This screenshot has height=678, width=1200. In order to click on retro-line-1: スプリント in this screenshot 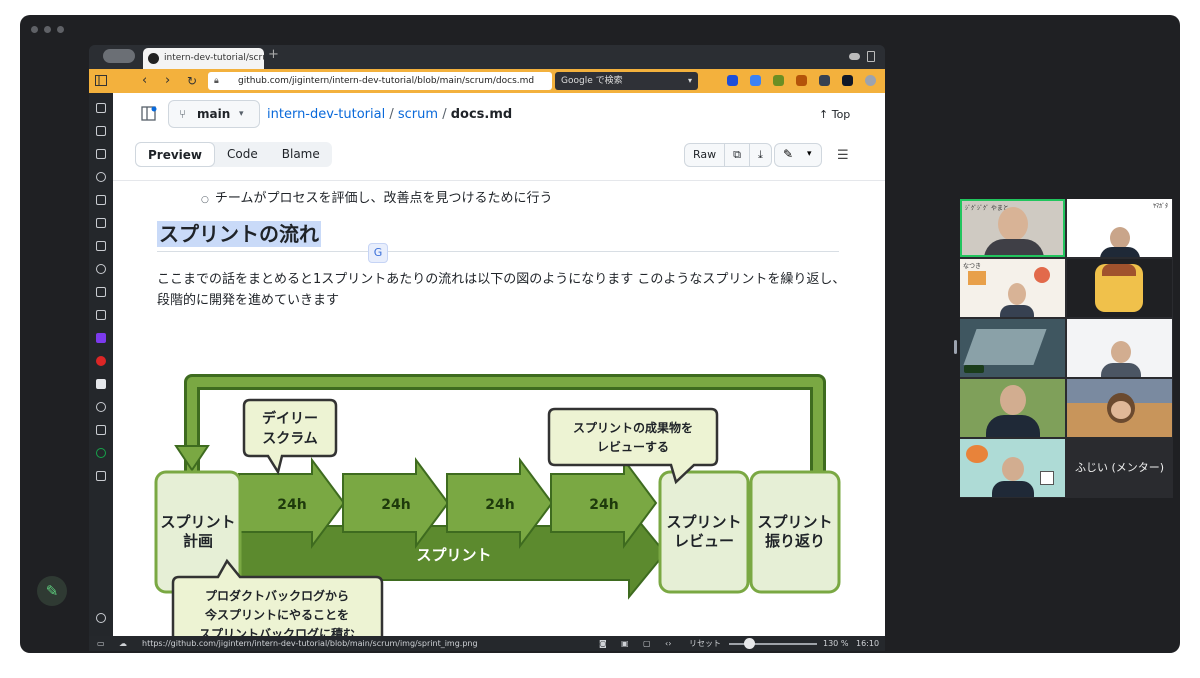, I will do `click(794, 522)`.